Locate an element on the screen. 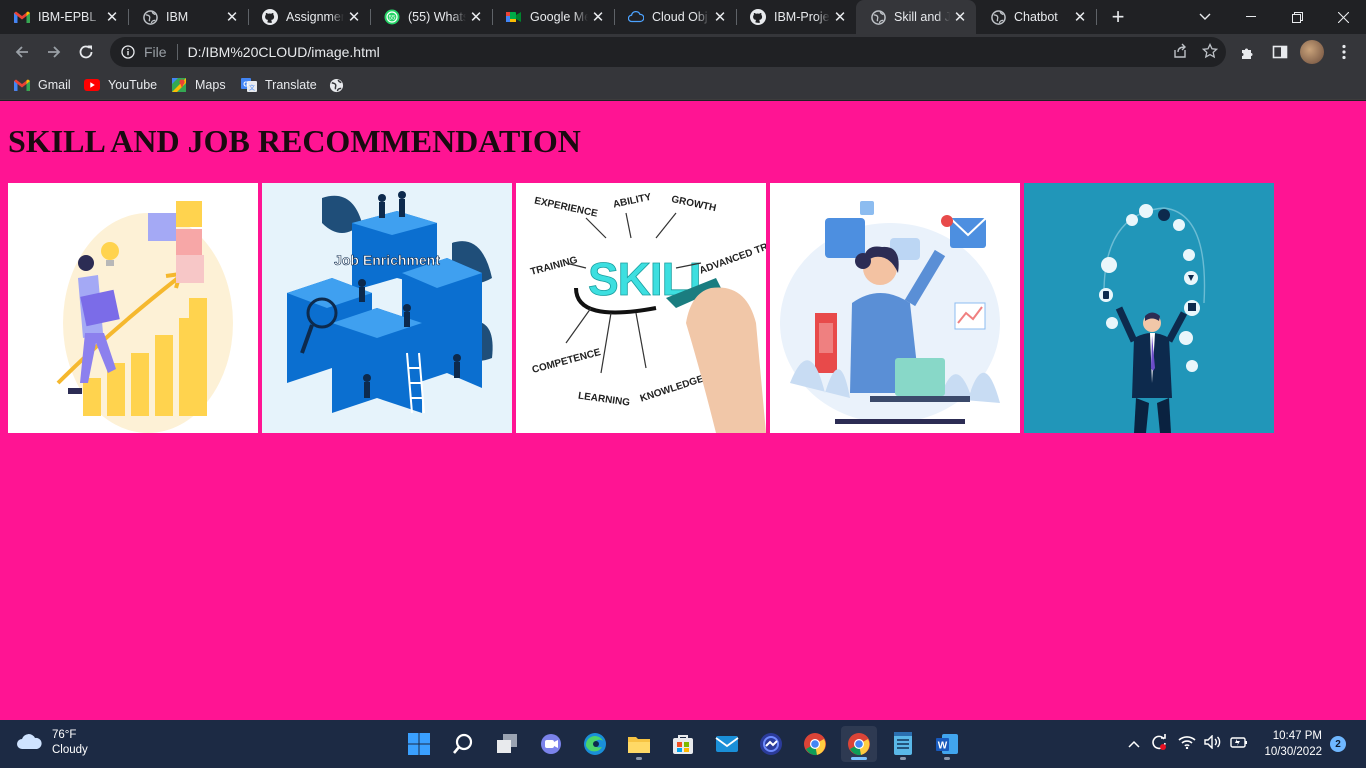 This screenshot has width=1366, height=768. tab-title: Cloud Obj is located at coordinates (680, 17).